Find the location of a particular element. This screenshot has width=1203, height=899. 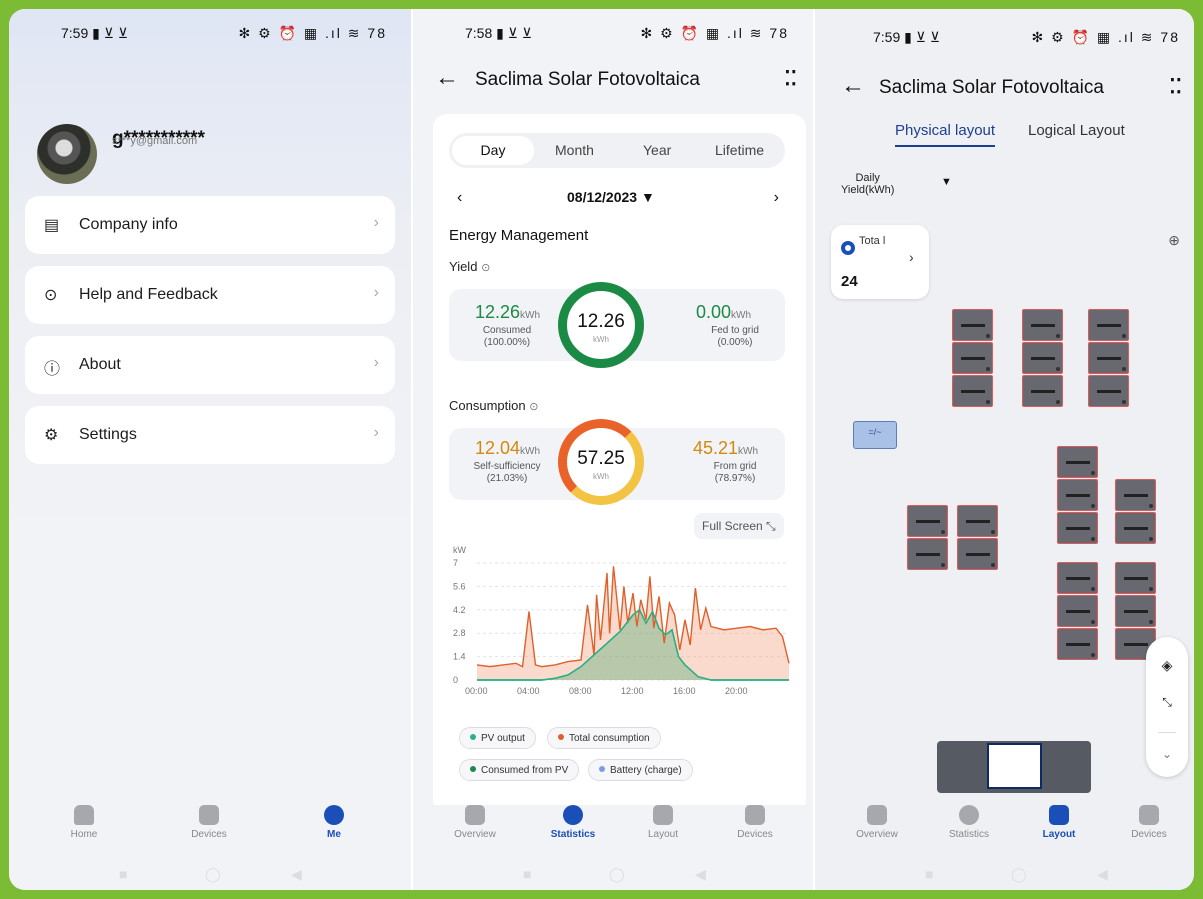

total-card: Tota l › 24 is located at coordinates (880, 262).